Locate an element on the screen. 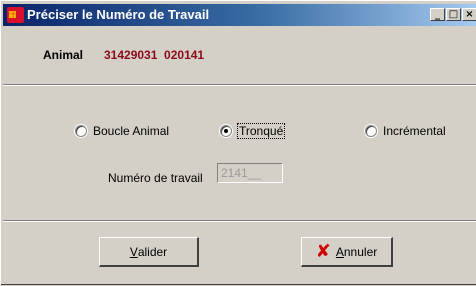 The image size is (476, 286). animal-label: Animal is located at coordinates (63, 55).